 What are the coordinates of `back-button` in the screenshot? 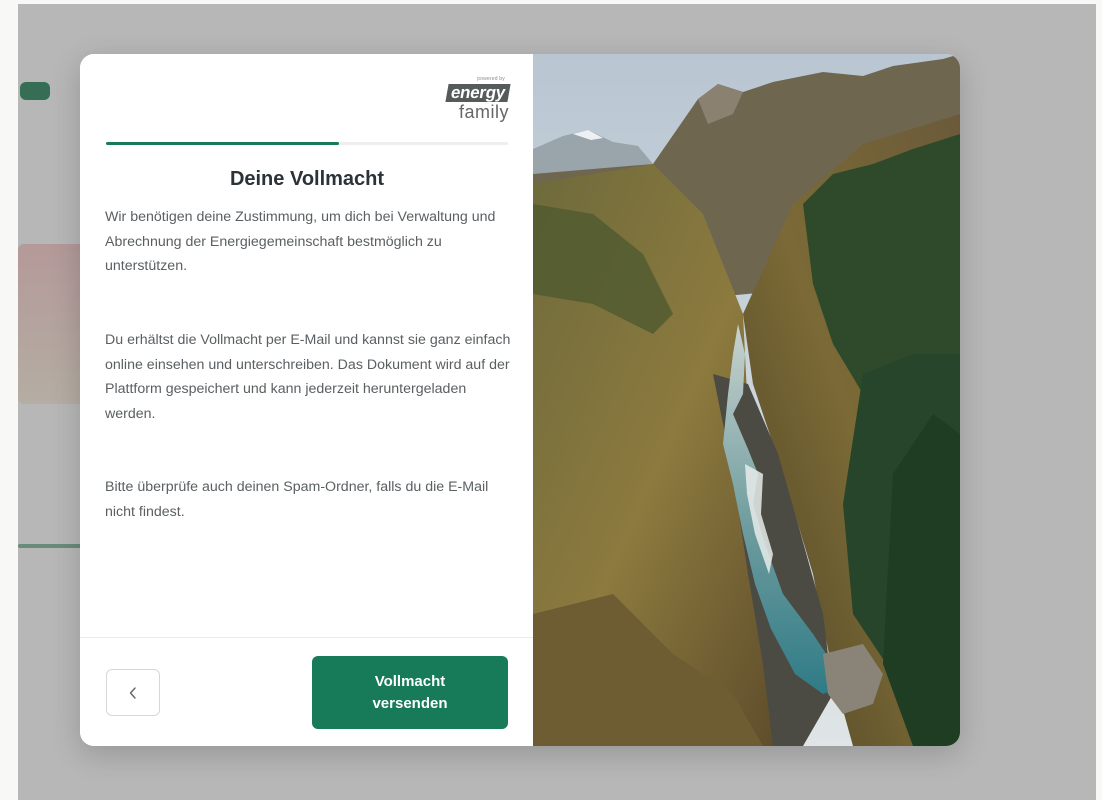 It's located at (133, 692).